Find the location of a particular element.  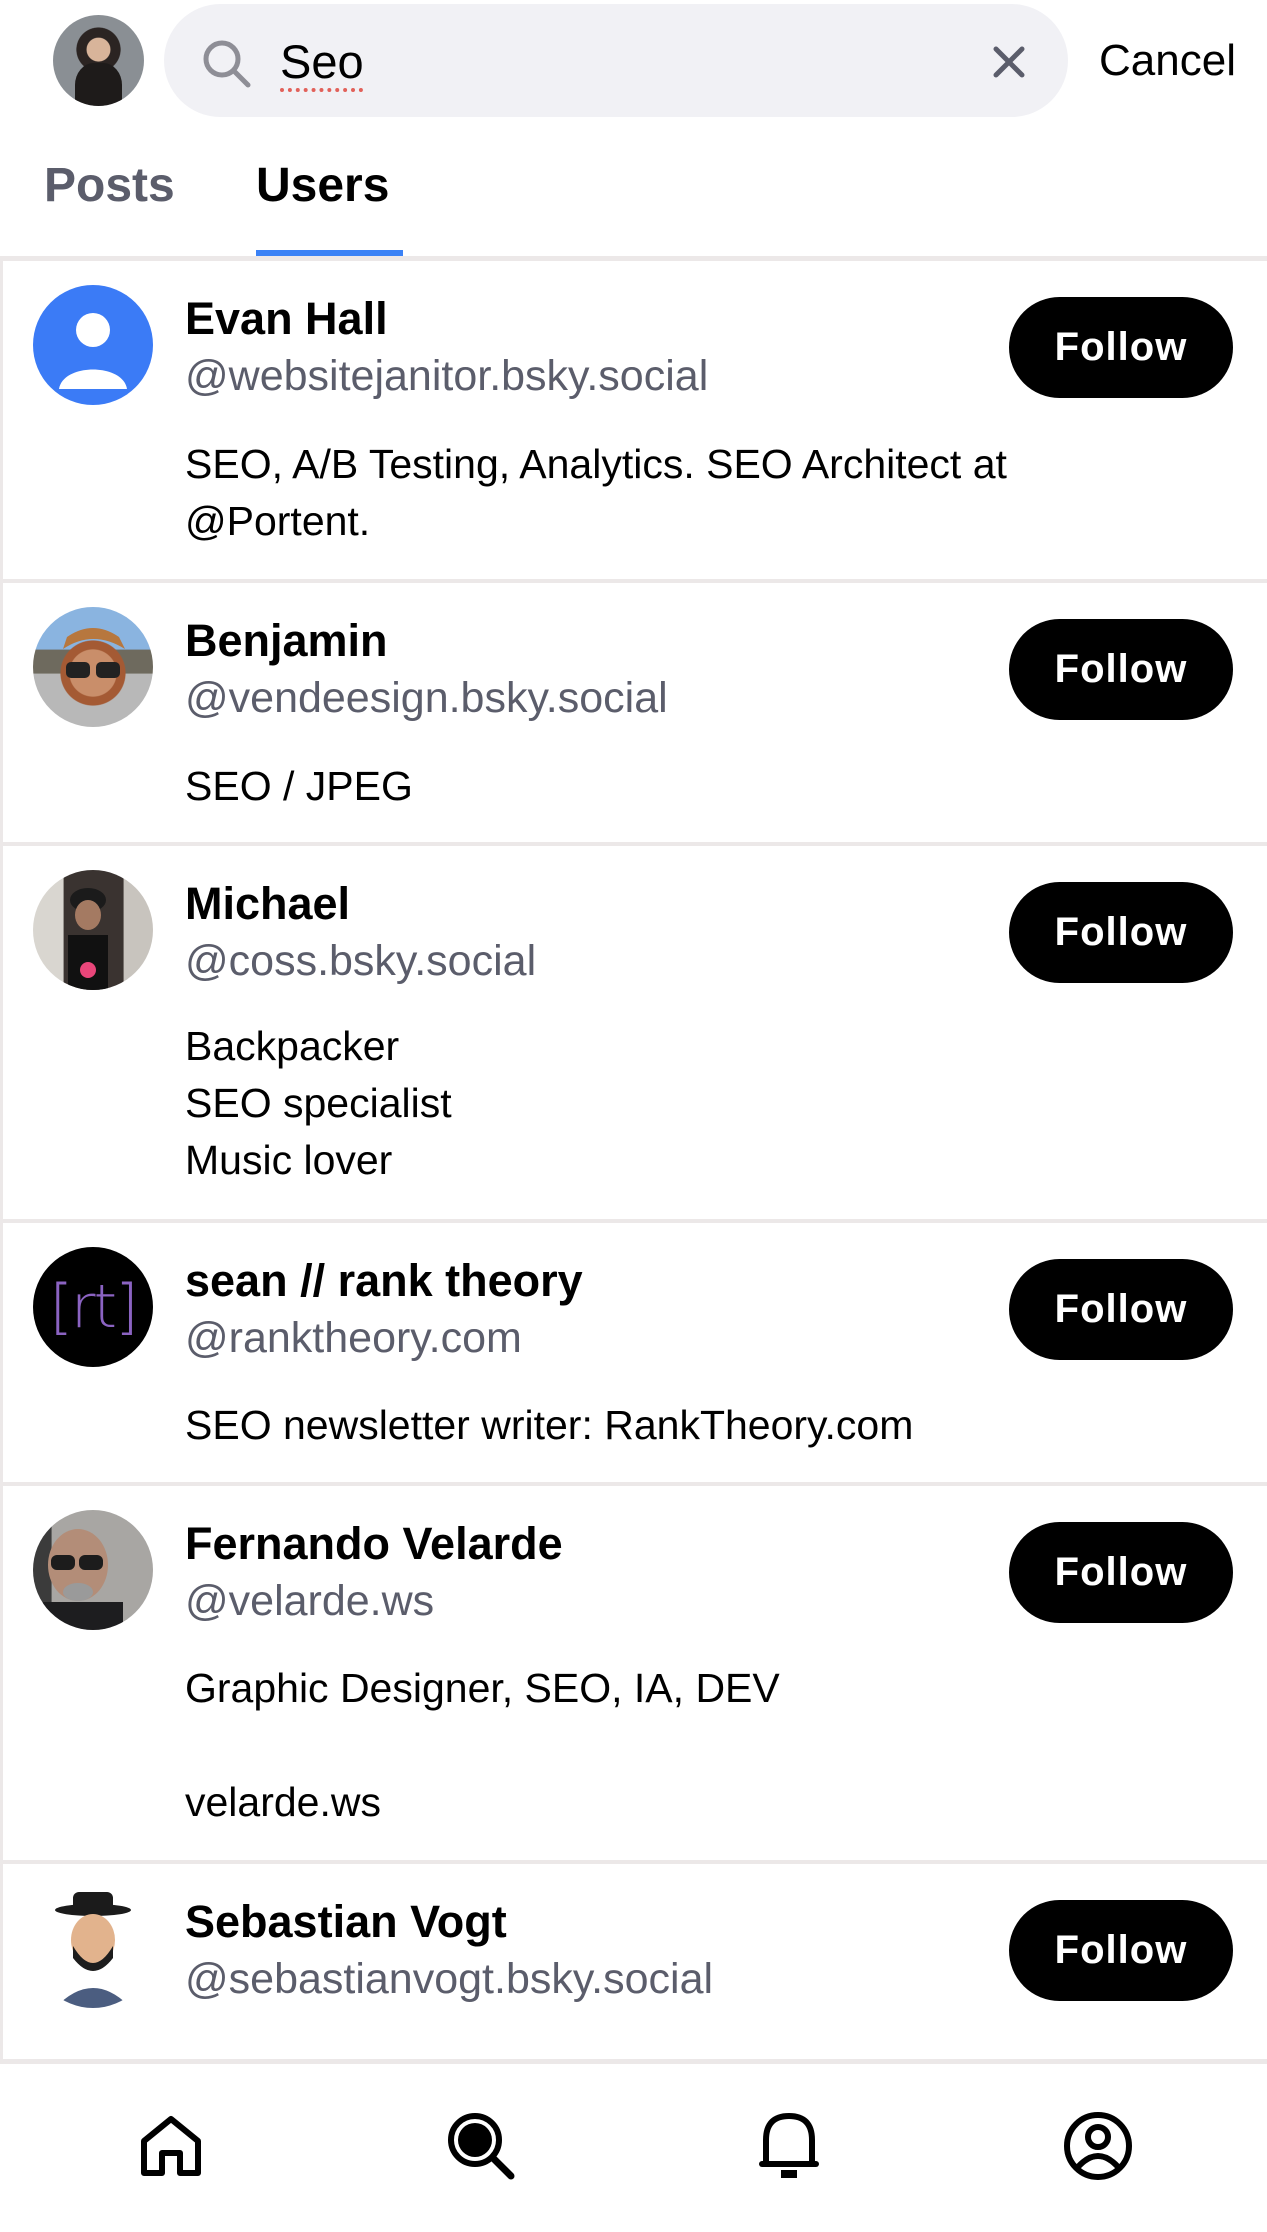

clear-search-button is located at coordinates (1009, 62).